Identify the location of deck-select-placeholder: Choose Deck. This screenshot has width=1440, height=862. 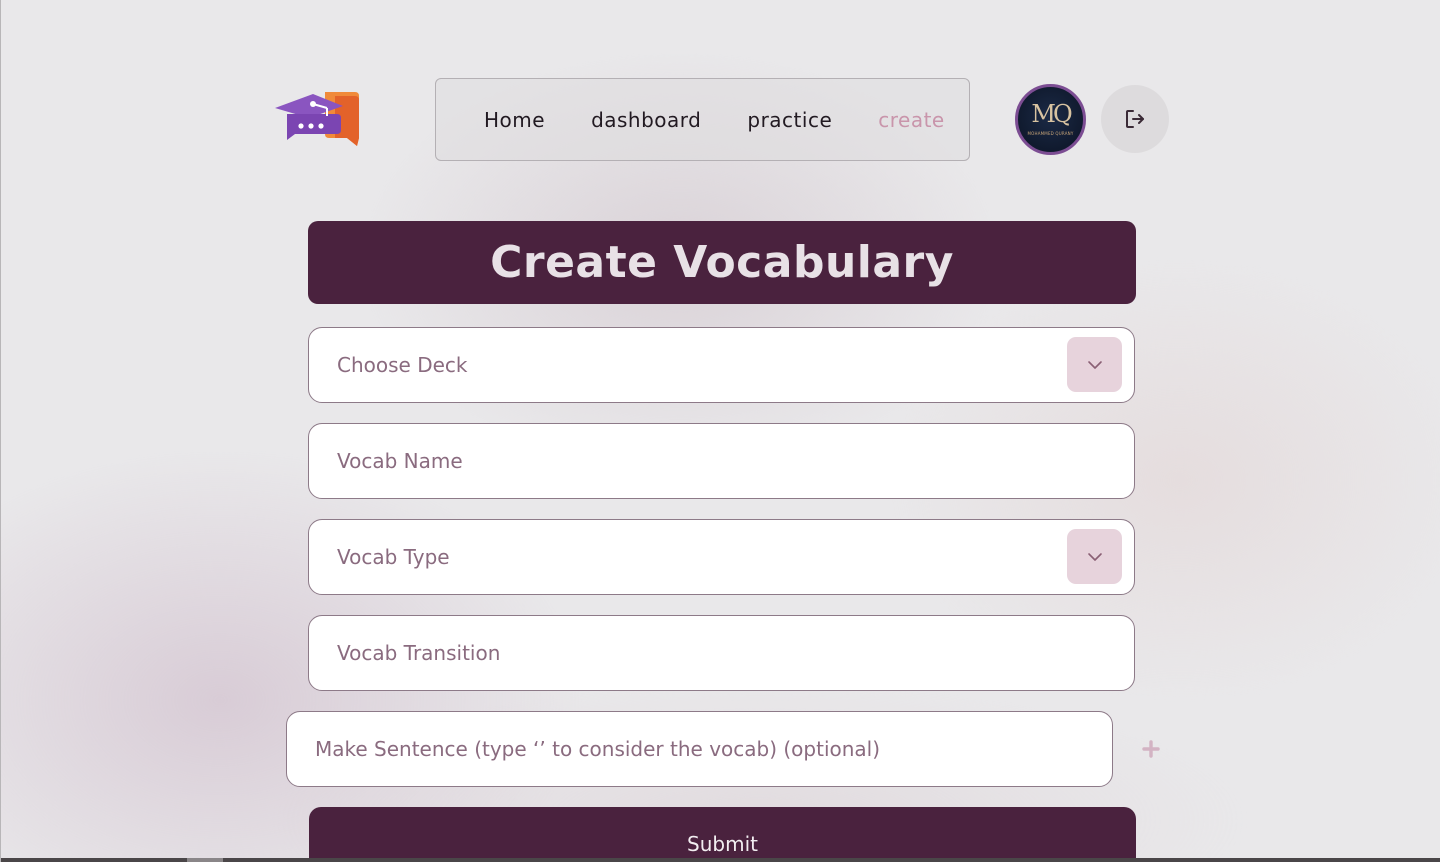
(402, 365).